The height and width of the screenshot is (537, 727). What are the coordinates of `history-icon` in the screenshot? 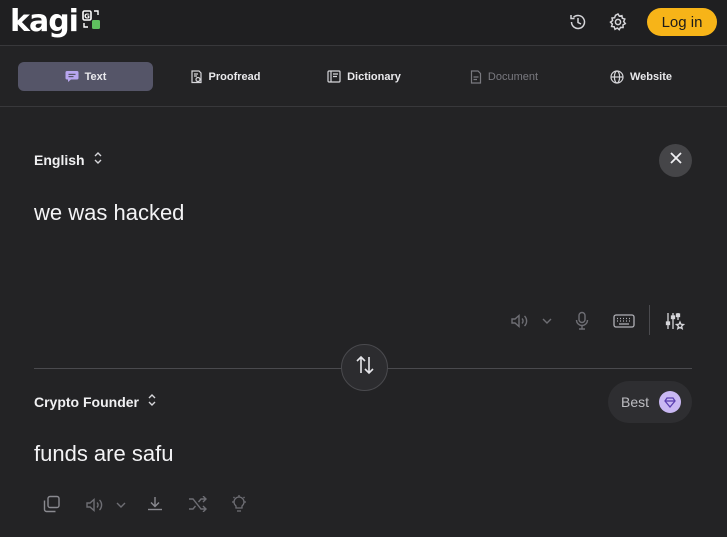 It's located at (578, 22).